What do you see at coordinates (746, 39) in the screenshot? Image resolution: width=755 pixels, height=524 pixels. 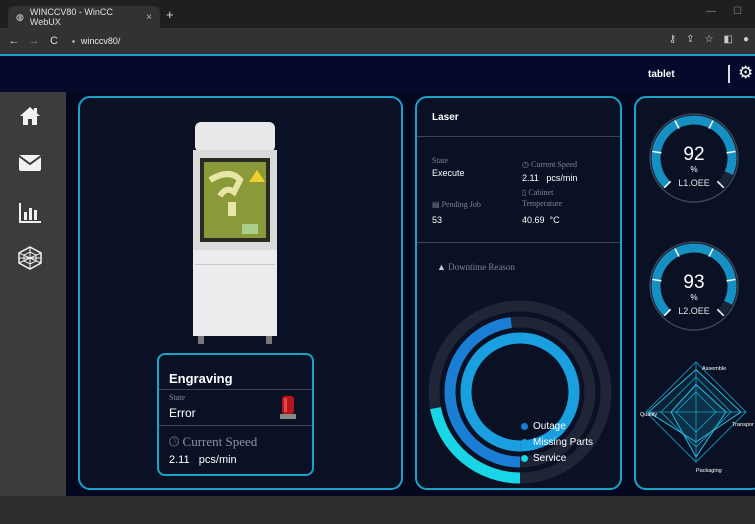 I see `profile-icon: ●` at bounding box center [746, 39].